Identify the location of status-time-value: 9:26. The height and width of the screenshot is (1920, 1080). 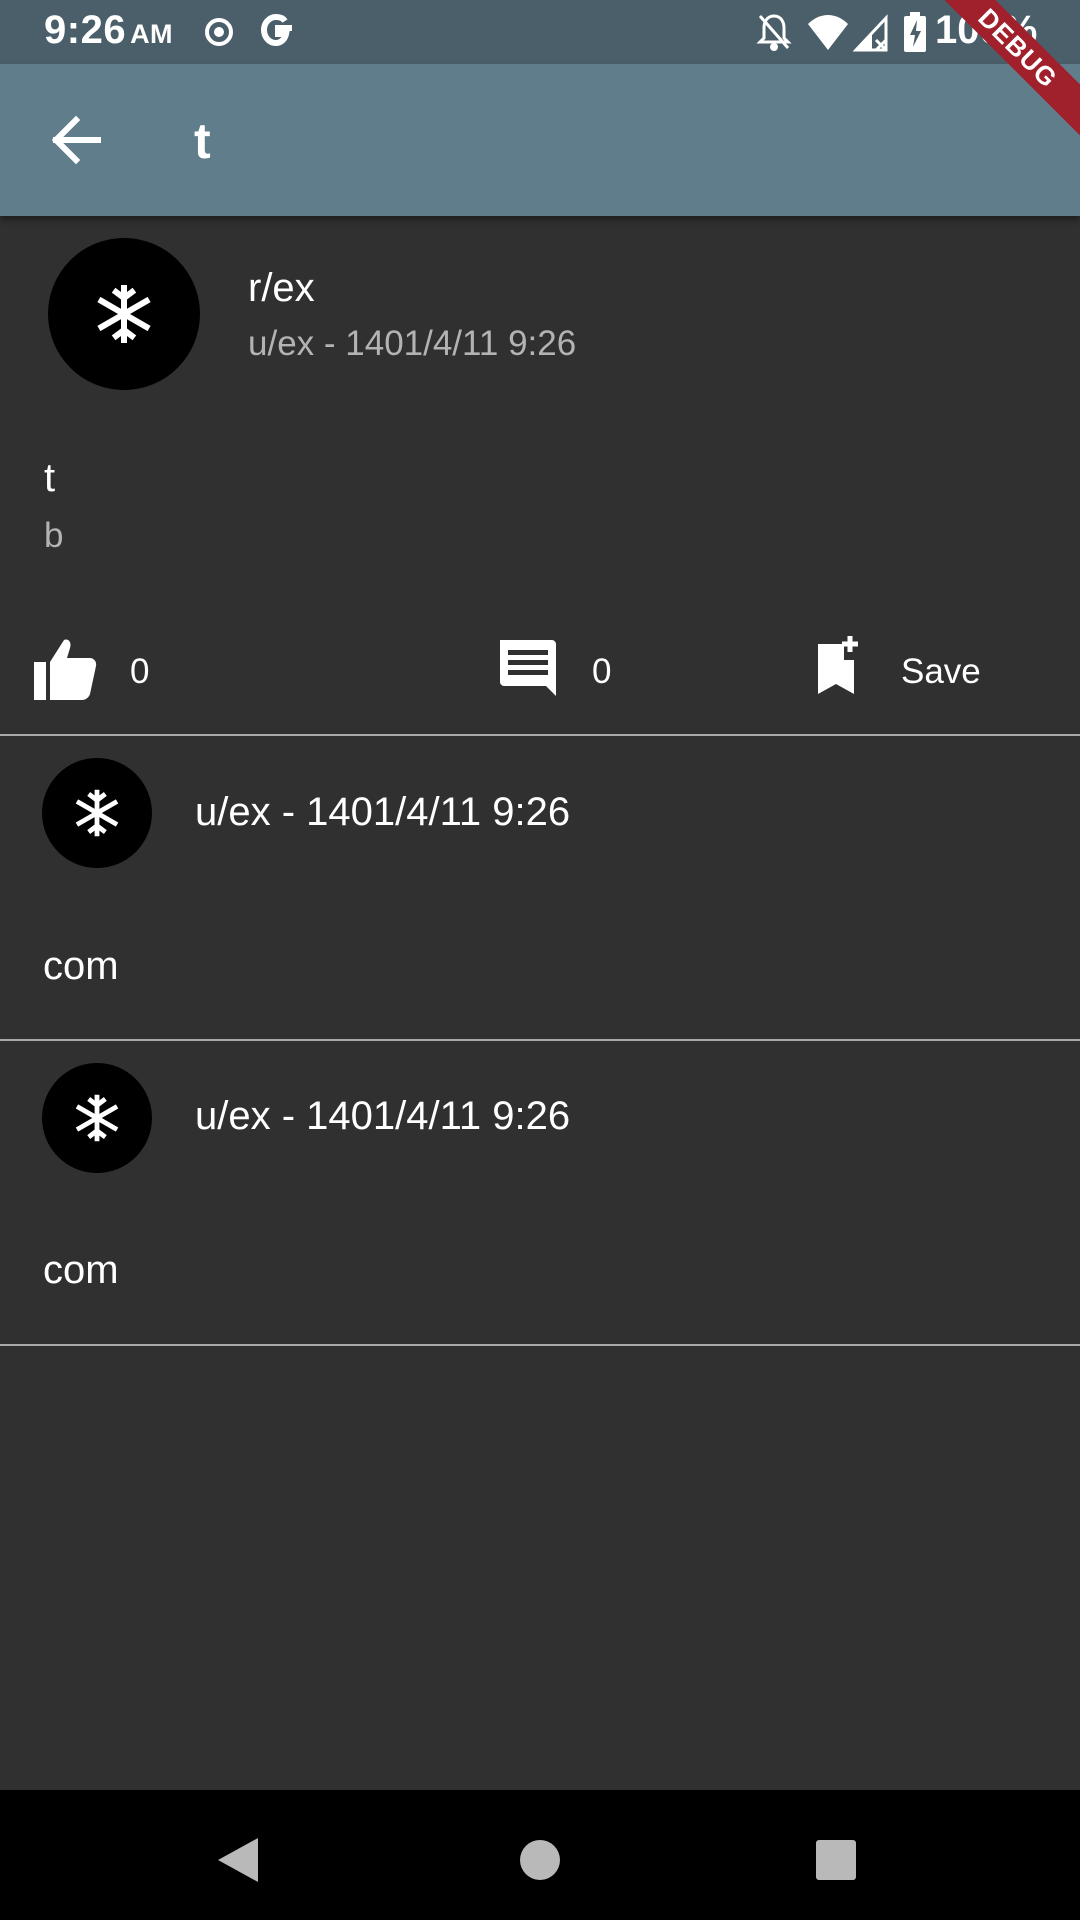
(85, 30).